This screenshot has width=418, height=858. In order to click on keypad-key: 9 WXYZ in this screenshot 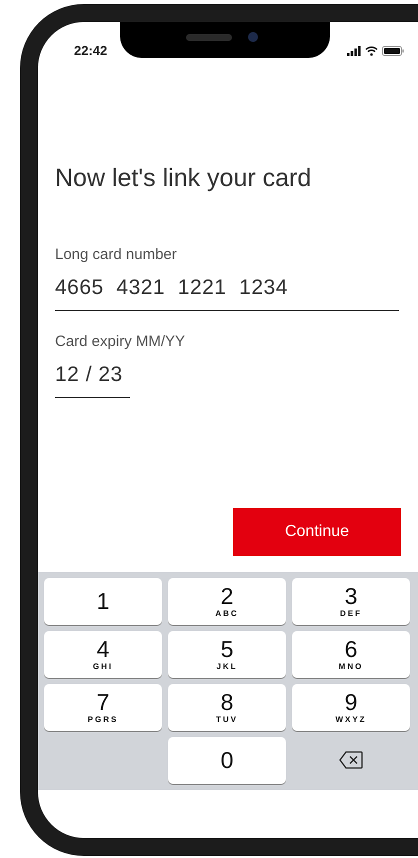, I will do `click(351, 707)`.